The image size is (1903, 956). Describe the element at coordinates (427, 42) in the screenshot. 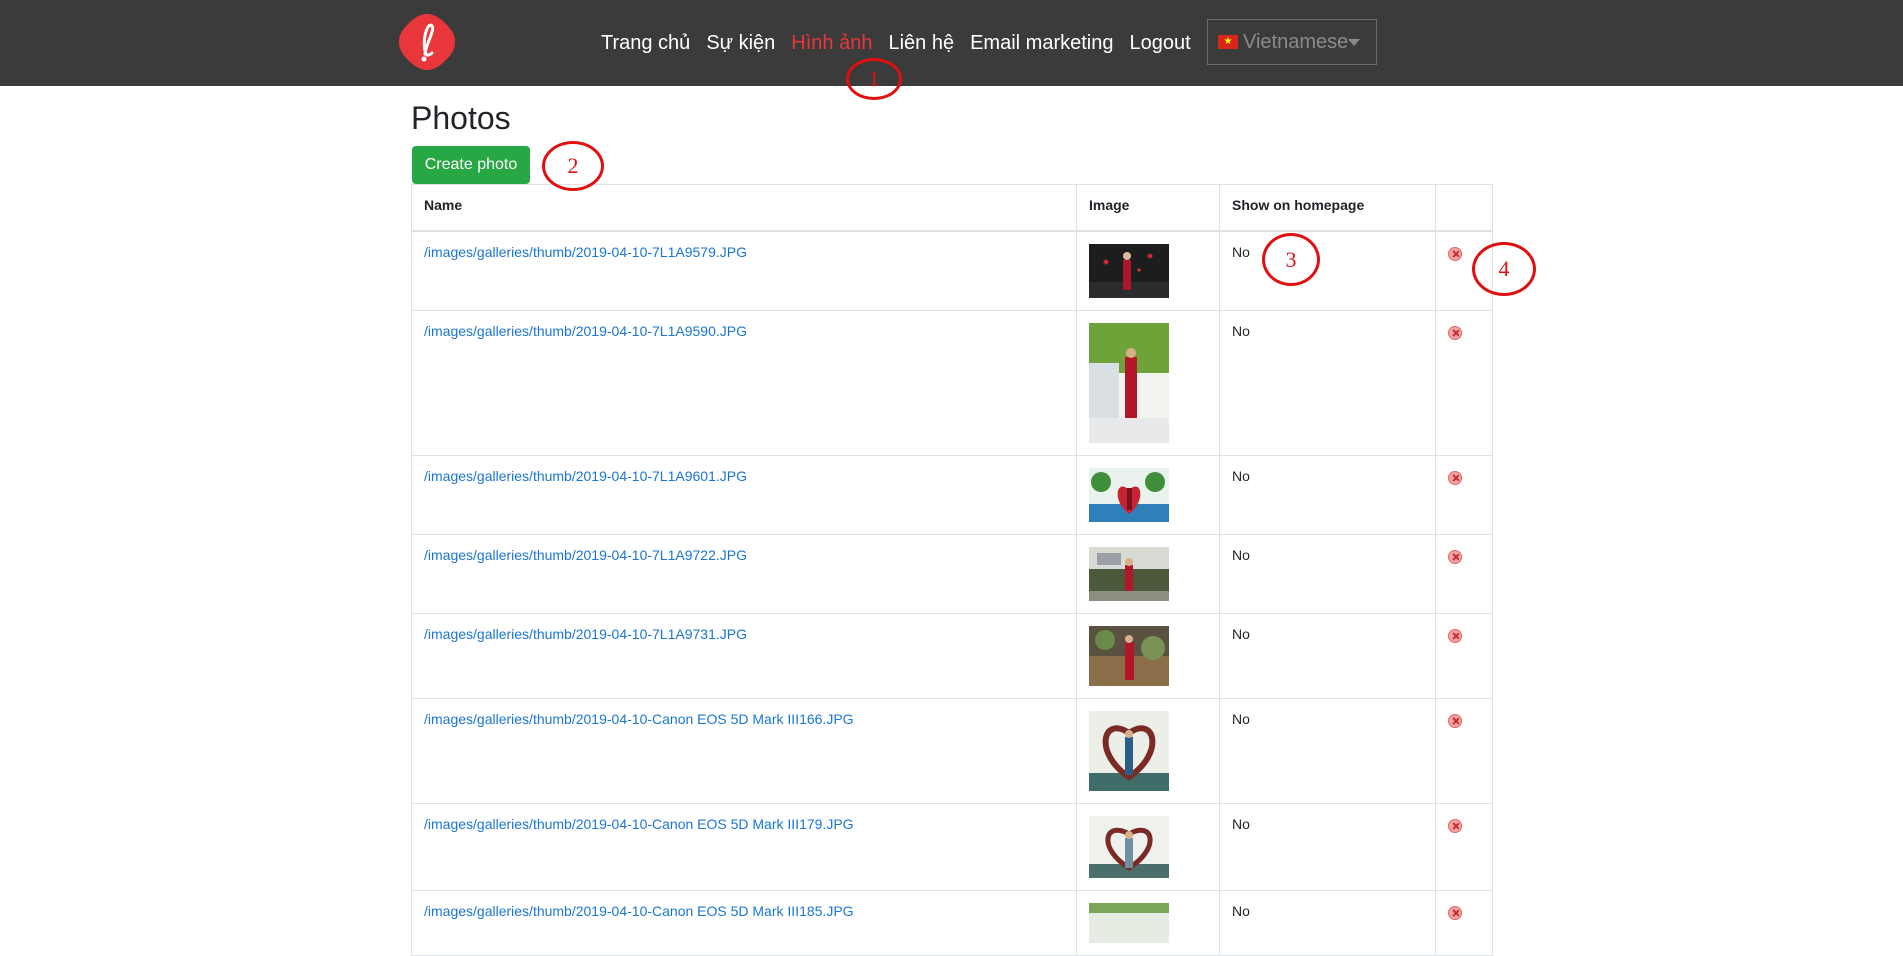

I see `site-logo` at that location.